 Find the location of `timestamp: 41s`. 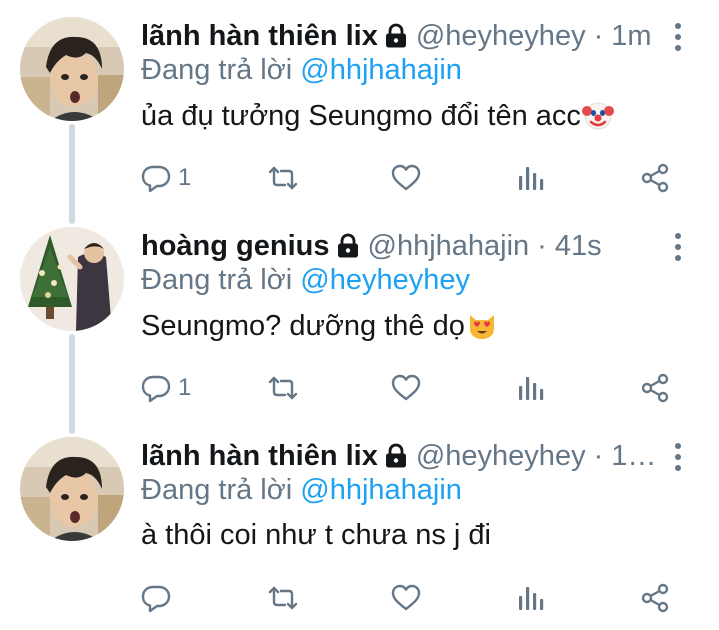

timestamp: 41s is located at coordinates (578, 246).